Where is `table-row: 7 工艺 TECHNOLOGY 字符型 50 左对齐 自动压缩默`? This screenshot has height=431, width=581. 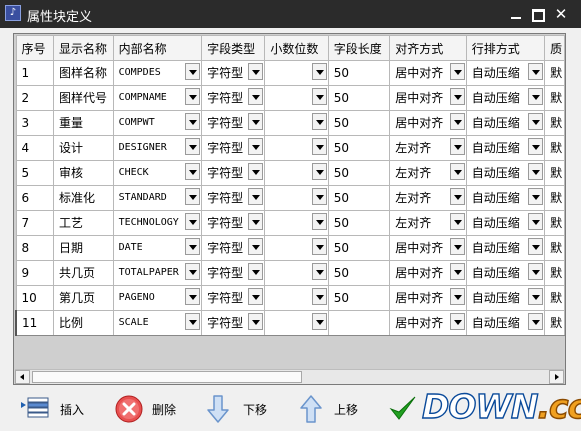 table-row: 7 工艺 TECHNOLOGY 字符型 50 左对齐 自动压缩默 is located at coordinates (290, 223).